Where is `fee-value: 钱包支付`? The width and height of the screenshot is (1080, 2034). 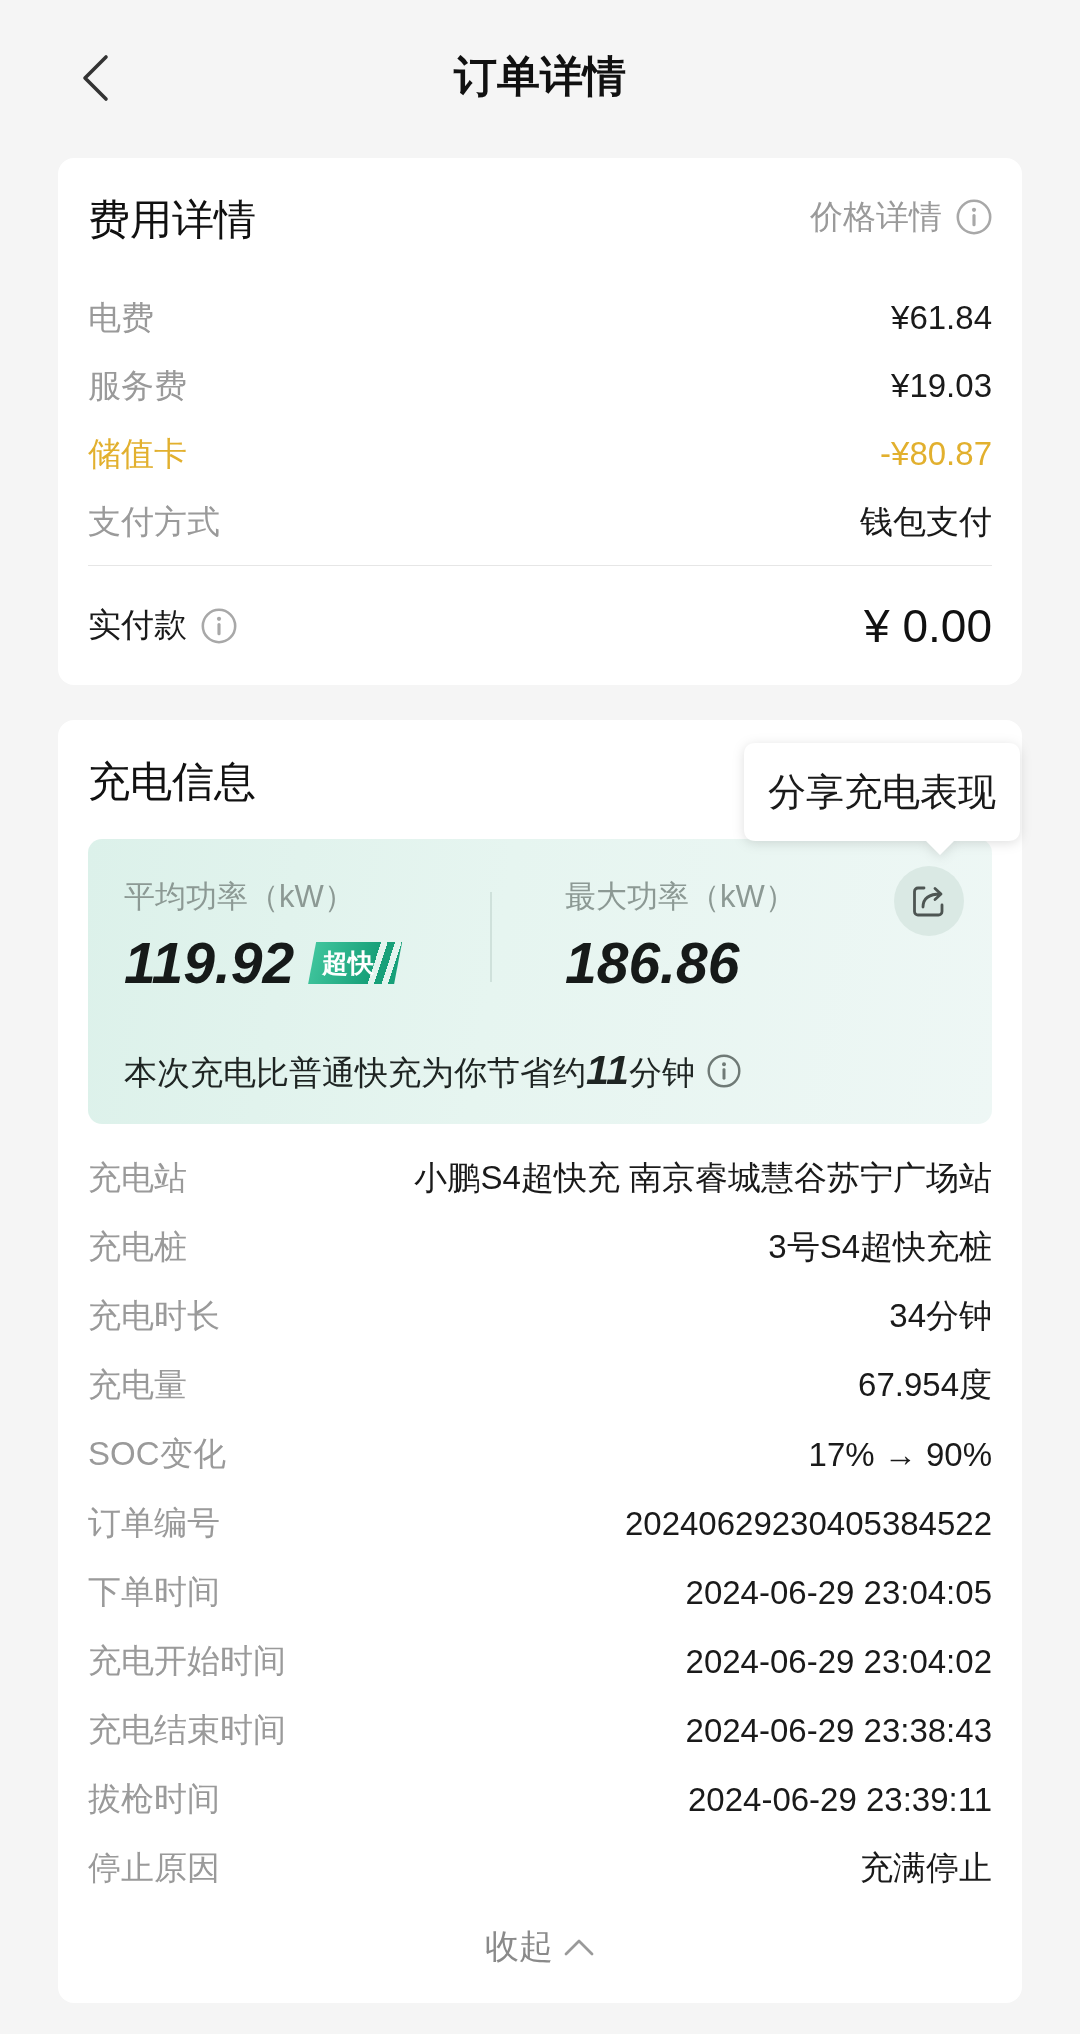 fee-value: 钱包支付 is located at coordinates (926, 521).